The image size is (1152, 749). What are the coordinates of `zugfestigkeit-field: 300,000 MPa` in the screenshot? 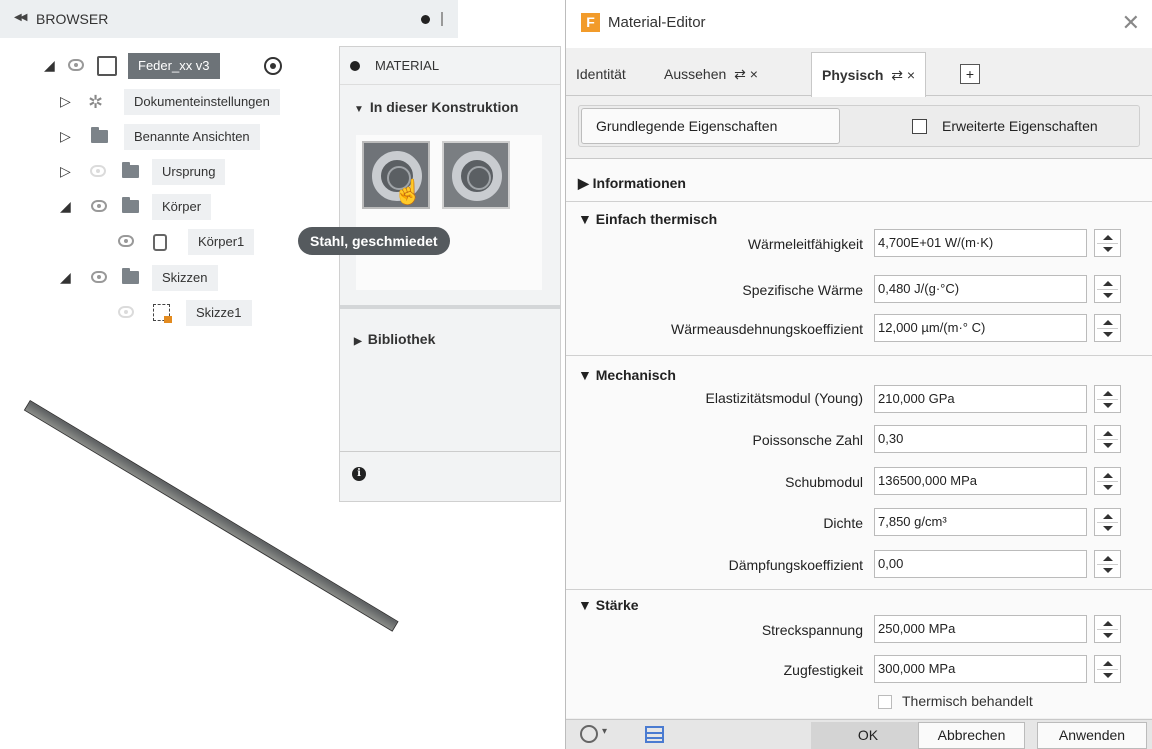 It's located at (980, 669).